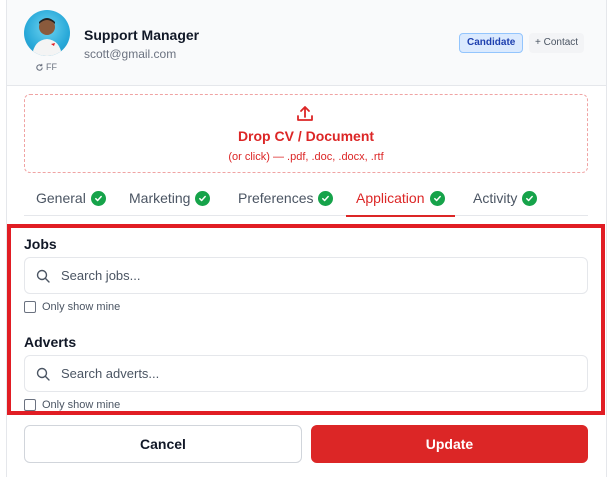 This screenshot has height=477, width=607. What do you see at coordinates (40, 244) in the screenshot?
I see `jobs-label: Jobs` at bounding box center [40, 244].